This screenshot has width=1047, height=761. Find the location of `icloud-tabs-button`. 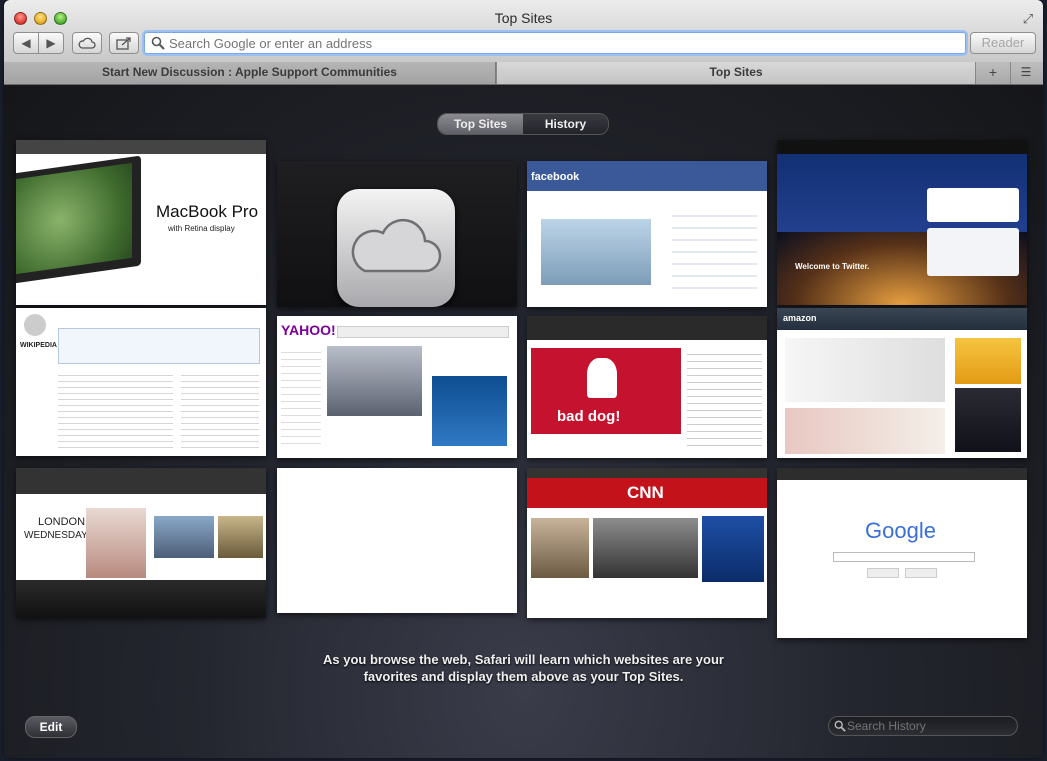

icloud-tabs-button is located at coordinates (87, 43).